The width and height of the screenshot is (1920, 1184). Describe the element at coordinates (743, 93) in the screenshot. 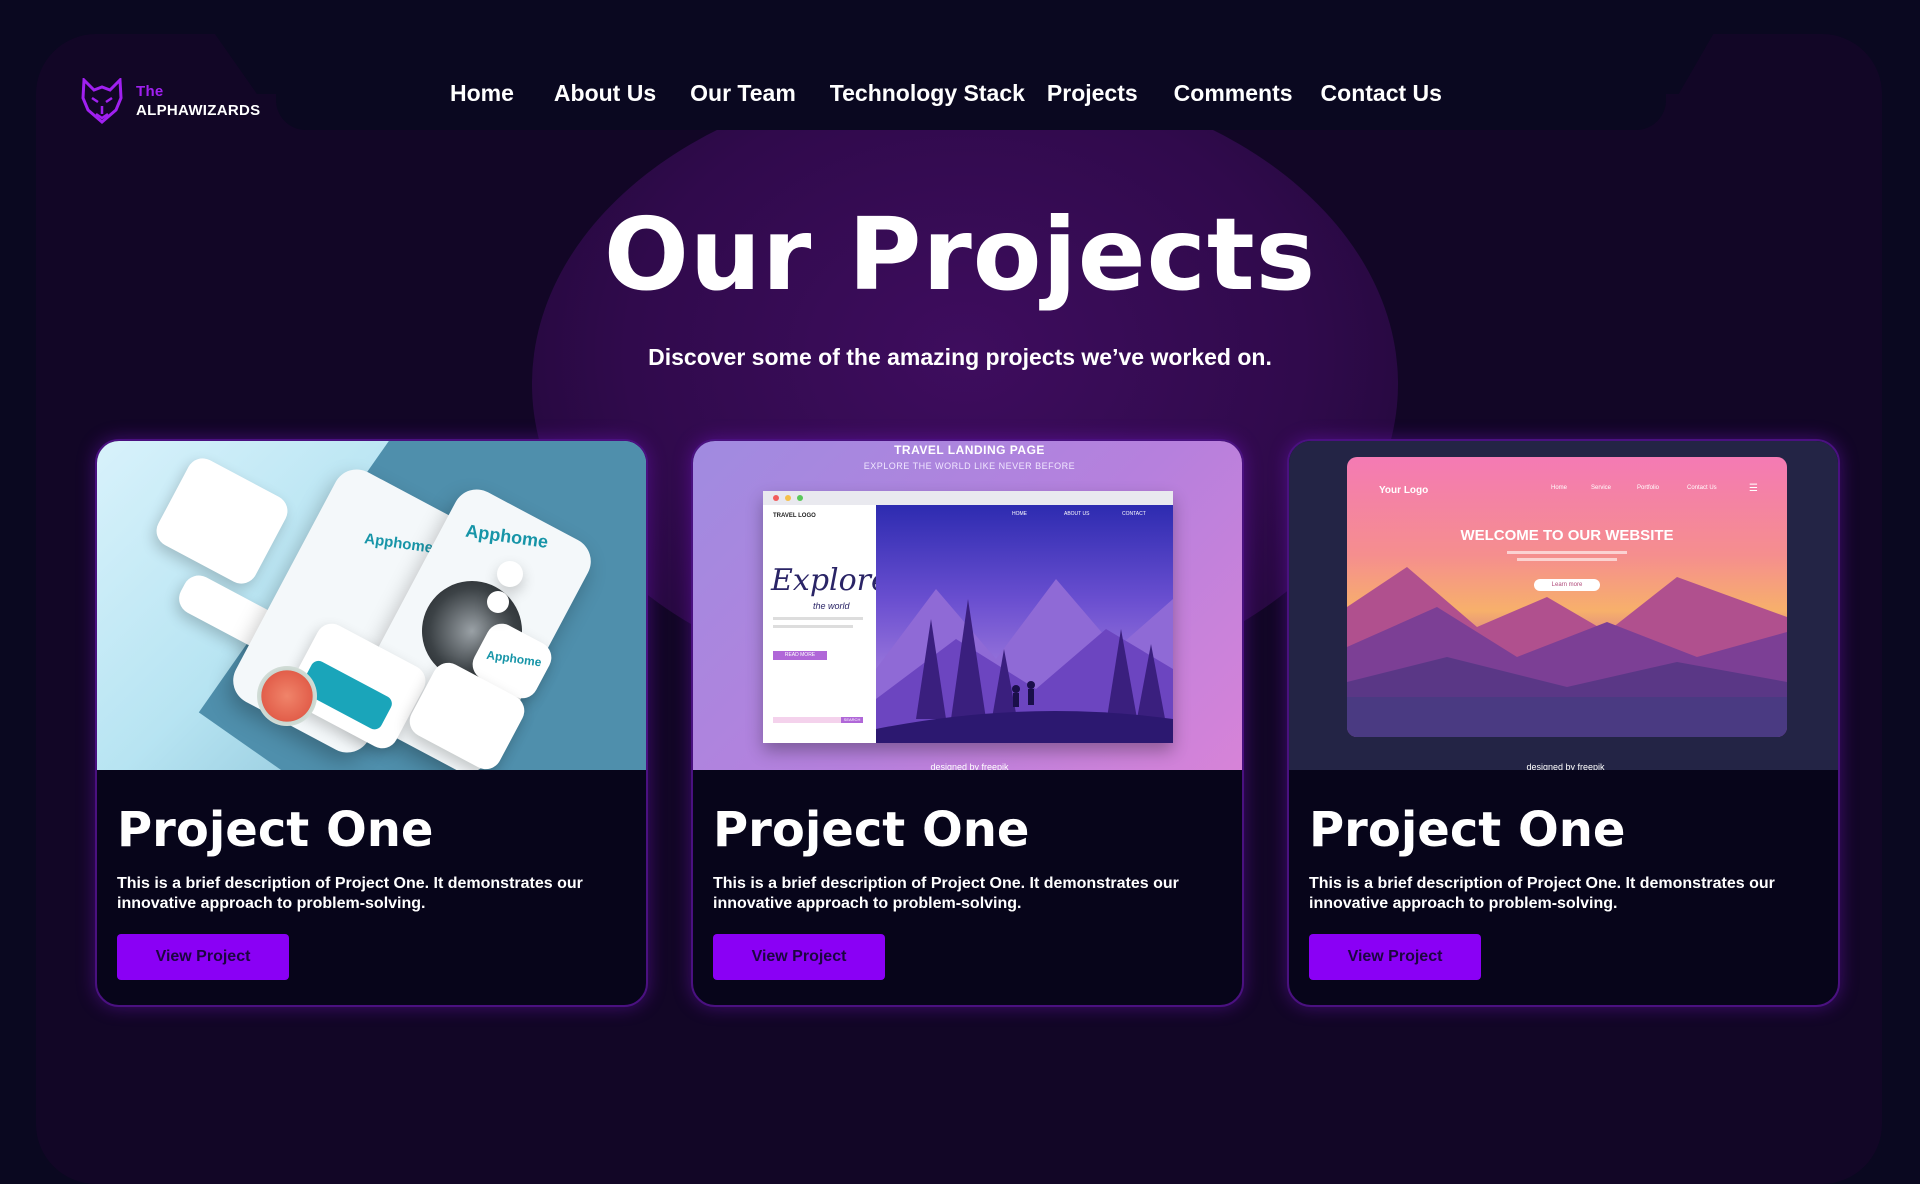

I see `nav-our-team: Our Team` at that location.